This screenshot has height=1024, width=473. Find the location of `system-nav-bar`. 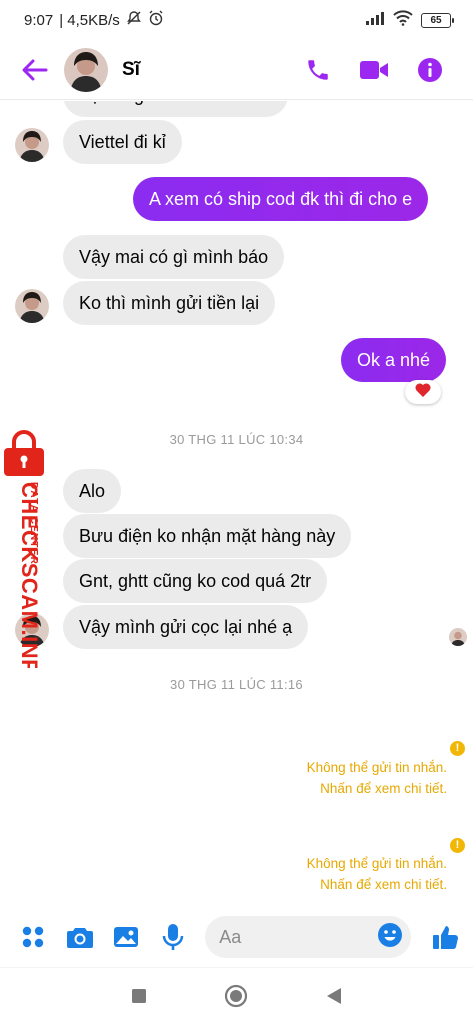

system-nav-bar is located at coordinates (236, 995).